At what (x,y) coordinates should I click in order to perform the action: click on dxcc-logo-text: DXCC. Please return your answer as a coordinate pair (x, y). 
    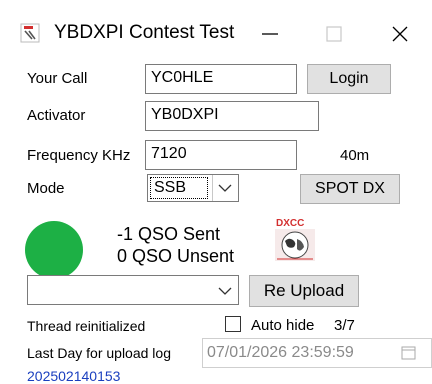
    Looking at the image, I should click on (290, 223).